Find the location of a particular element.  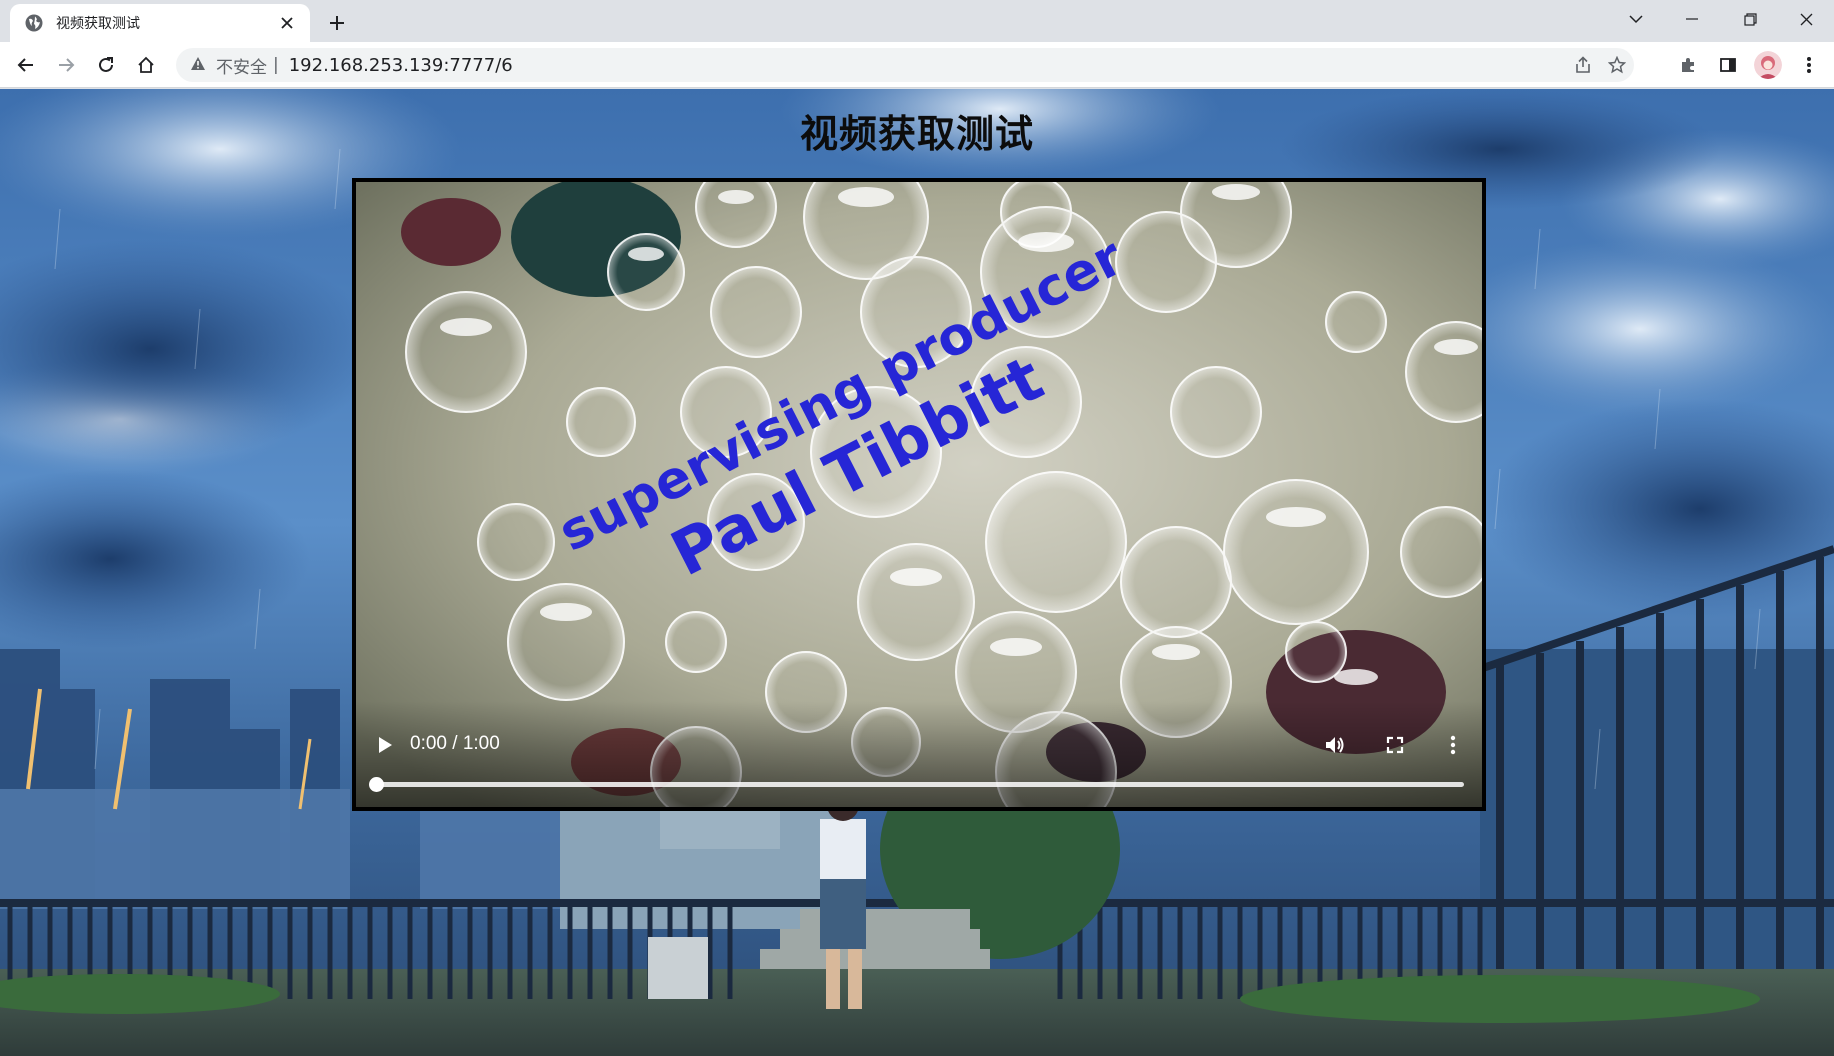

tab-strip: 视频获取测试 is located at coordinates (917, 21).